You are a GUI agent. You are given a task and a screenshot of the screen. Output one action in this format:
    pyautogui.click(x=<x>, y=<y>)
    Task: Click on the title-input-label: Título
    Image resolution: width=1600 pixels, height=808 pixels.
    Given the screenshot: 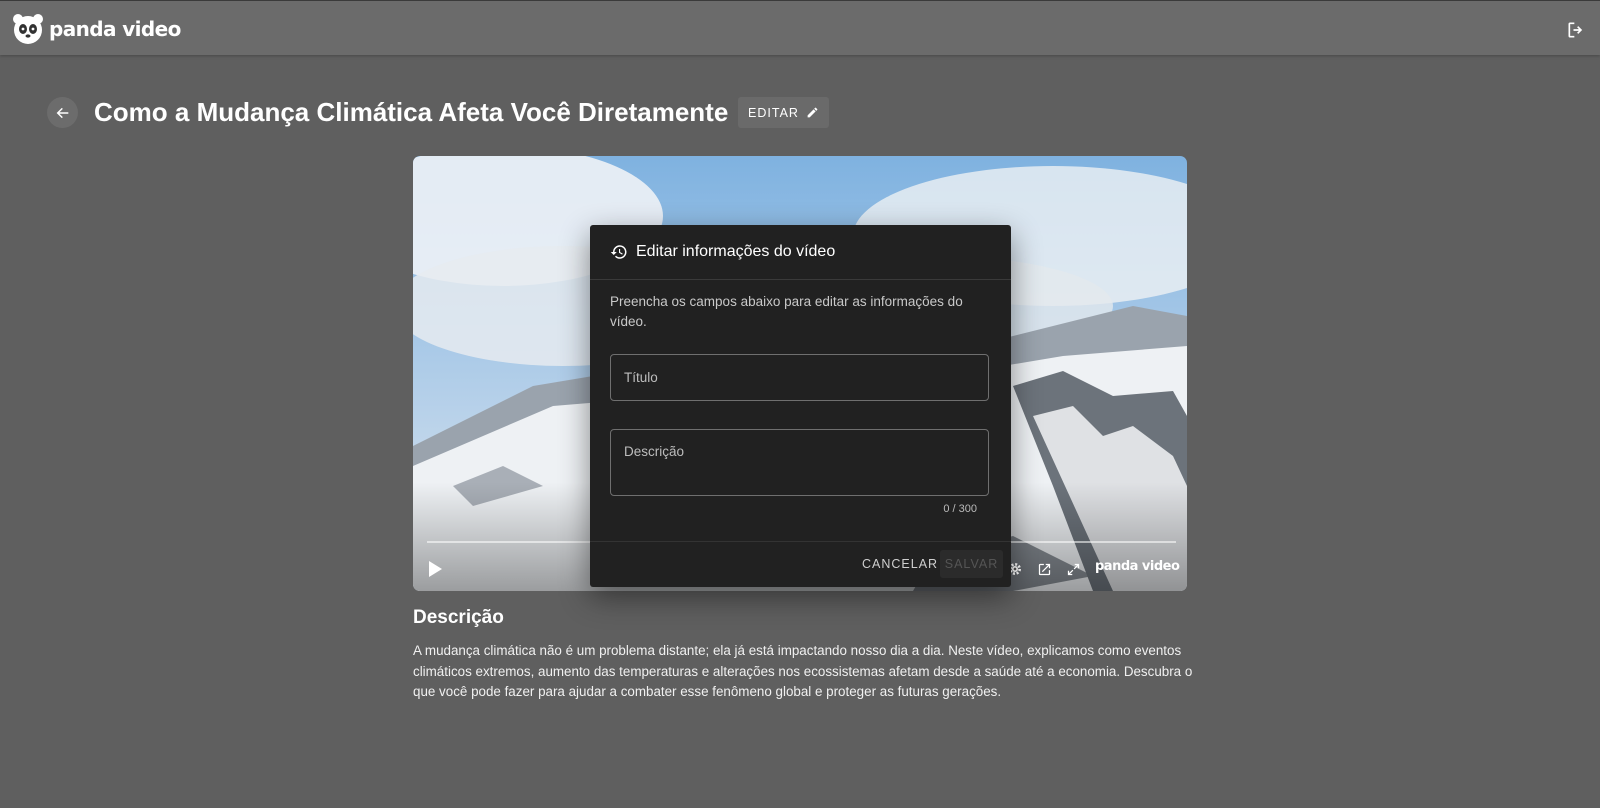 What is the action you would take?
    pyautogui.click(x=641, y=377)
    